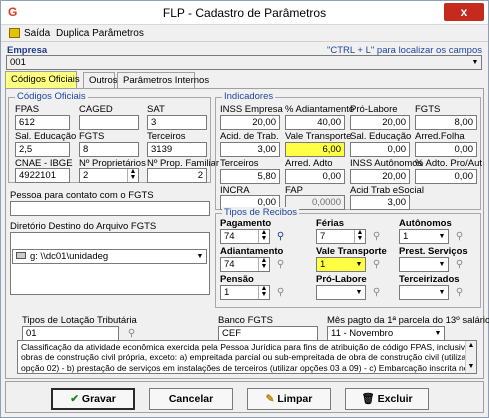  What do you see at coordinates (42, 79) in the screenshot?
I see `tab-codigos-oficiais: Códigos Oficiais` at bounding box center [42, 79].